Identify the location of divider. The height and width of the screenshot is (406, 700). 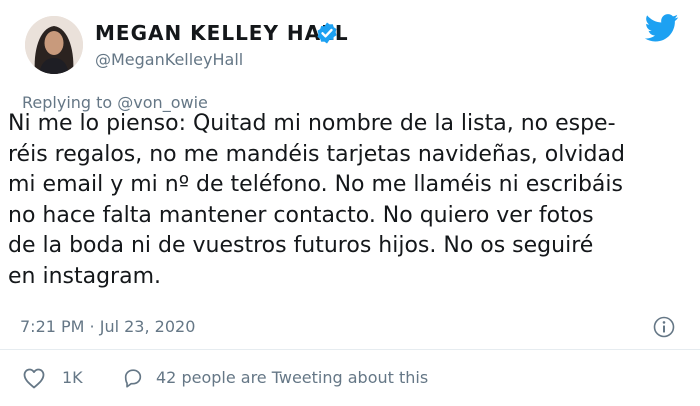
(350, 349).